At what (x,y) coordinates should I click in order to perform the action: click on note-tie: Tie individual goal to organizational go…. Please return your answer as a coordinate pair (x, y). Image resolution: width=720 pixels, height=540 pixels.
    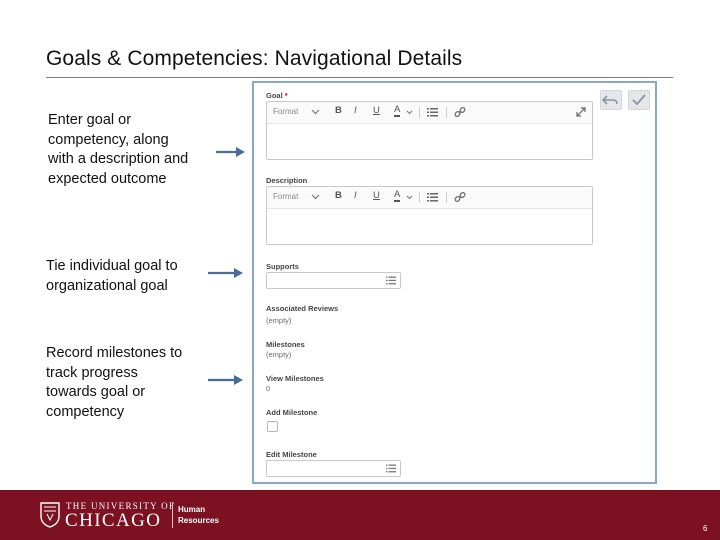
    Looking at the image, I should click on (112, 276).